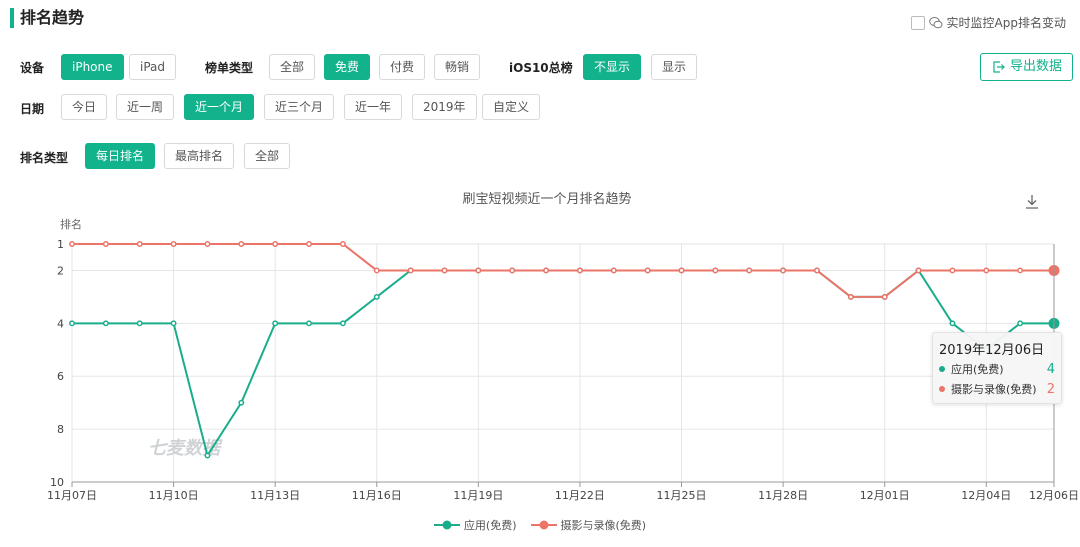 The width and height of the screenshot is (1080, 547). I want to click on wechat-icon, so click(935, 22).